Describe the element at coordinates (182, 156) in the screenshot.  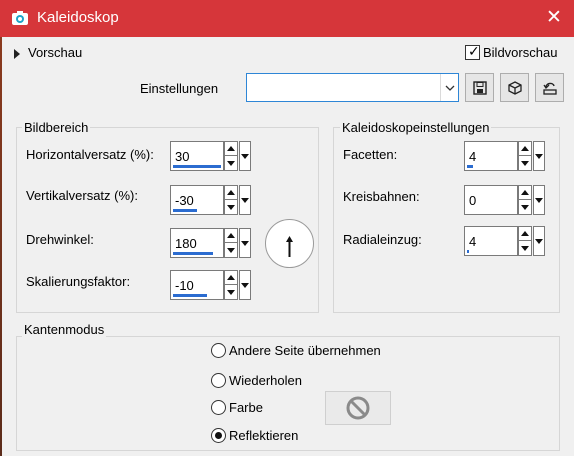
I see `horizontal-offset-value: 30` at that location.